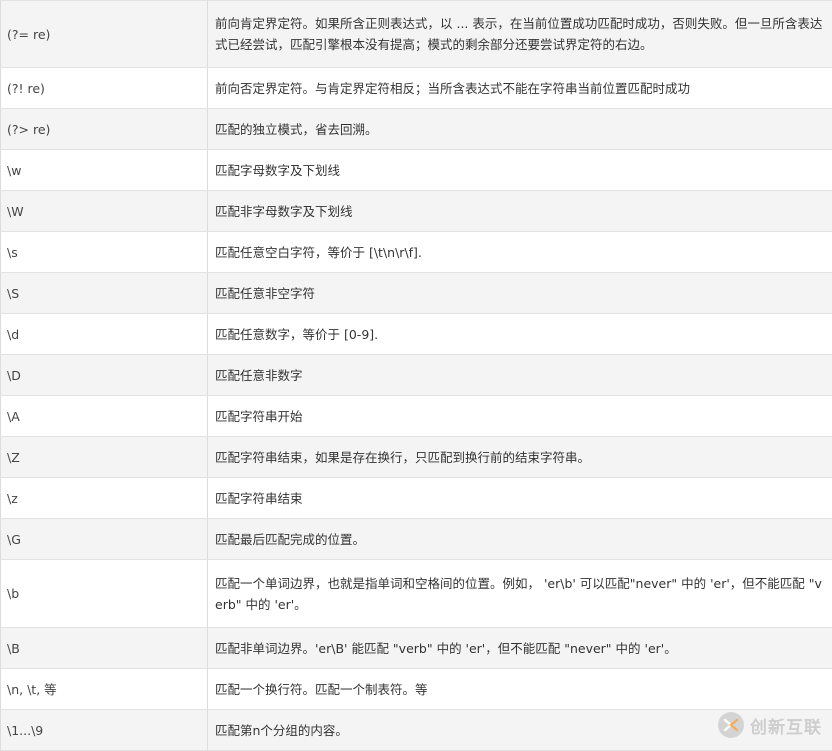 The image size is (832, 751). I want to click on table-row: \G 匹配最后匹配完成的位置。, so click(416, 539).